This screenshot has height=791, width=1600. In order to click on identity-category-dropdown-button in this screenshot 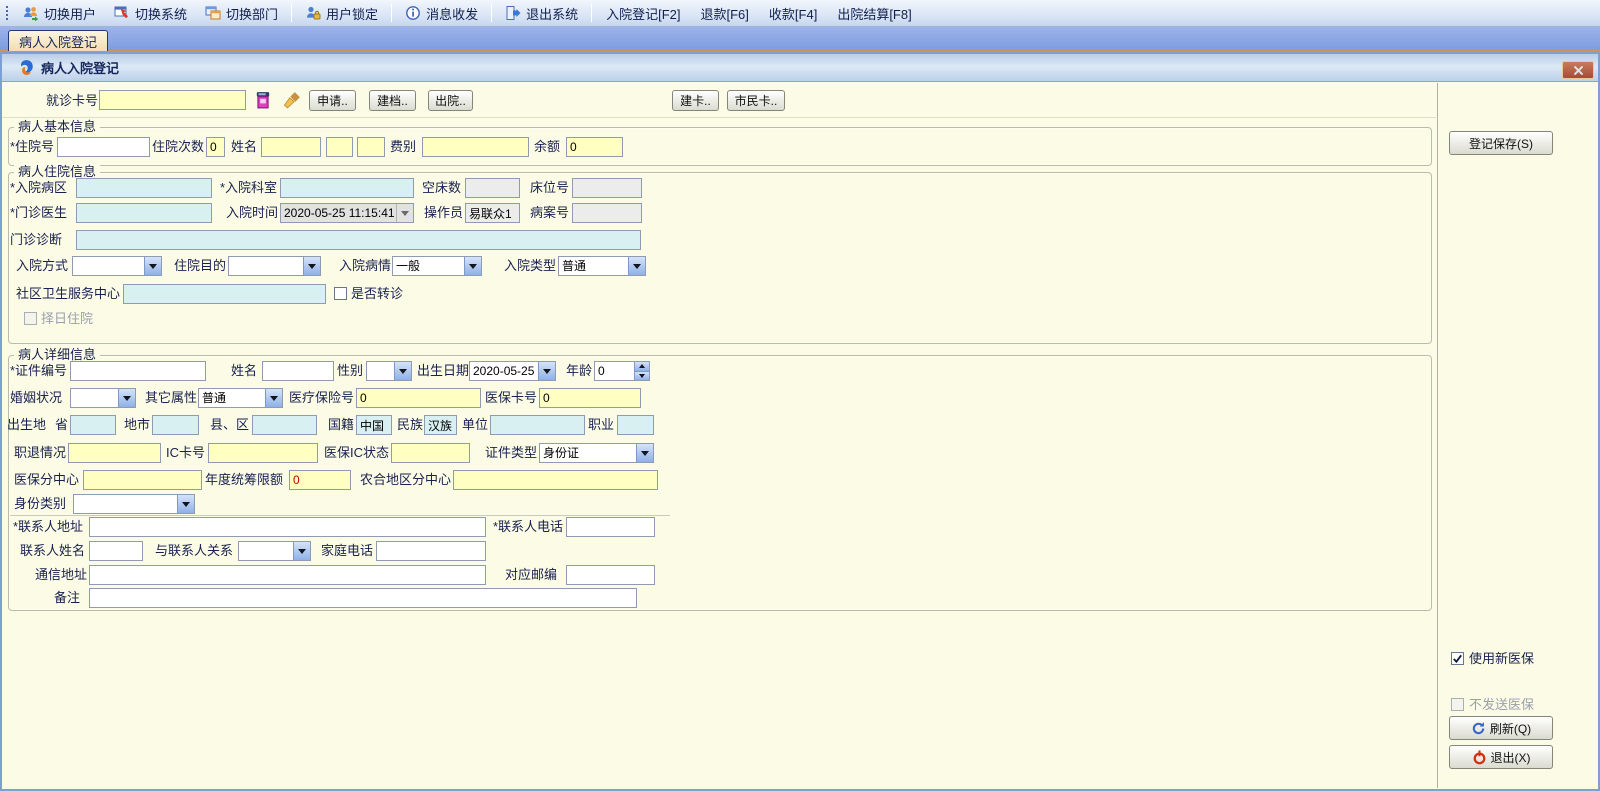, I will do `click(185, 504)`.